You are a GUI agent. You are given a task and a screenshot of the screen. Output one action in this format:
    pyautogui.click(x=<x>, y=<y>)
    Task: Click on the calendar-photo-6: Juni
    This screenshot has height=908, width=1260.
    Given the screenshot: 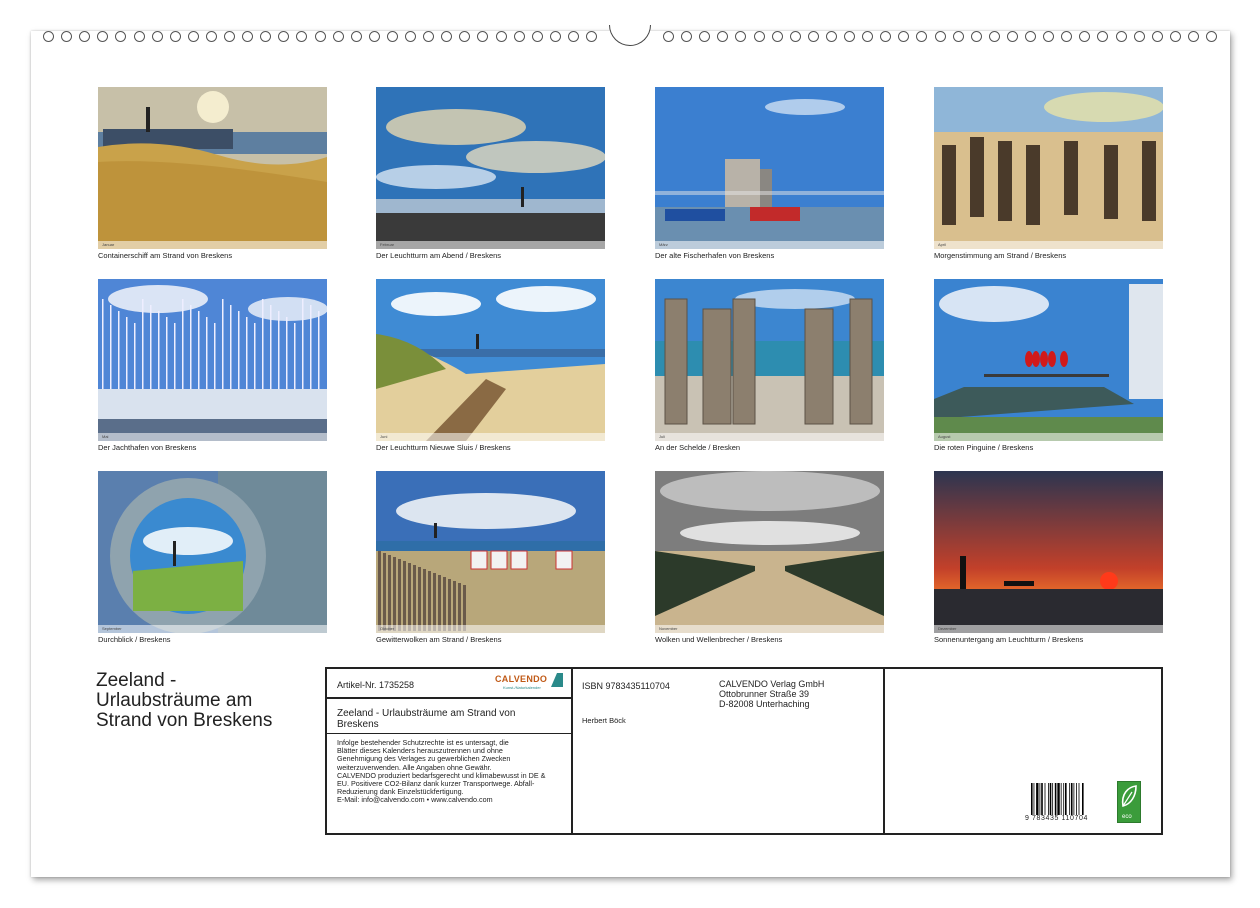 What is the action you would take?
    pyautogui.click(x=490, y=360)
    